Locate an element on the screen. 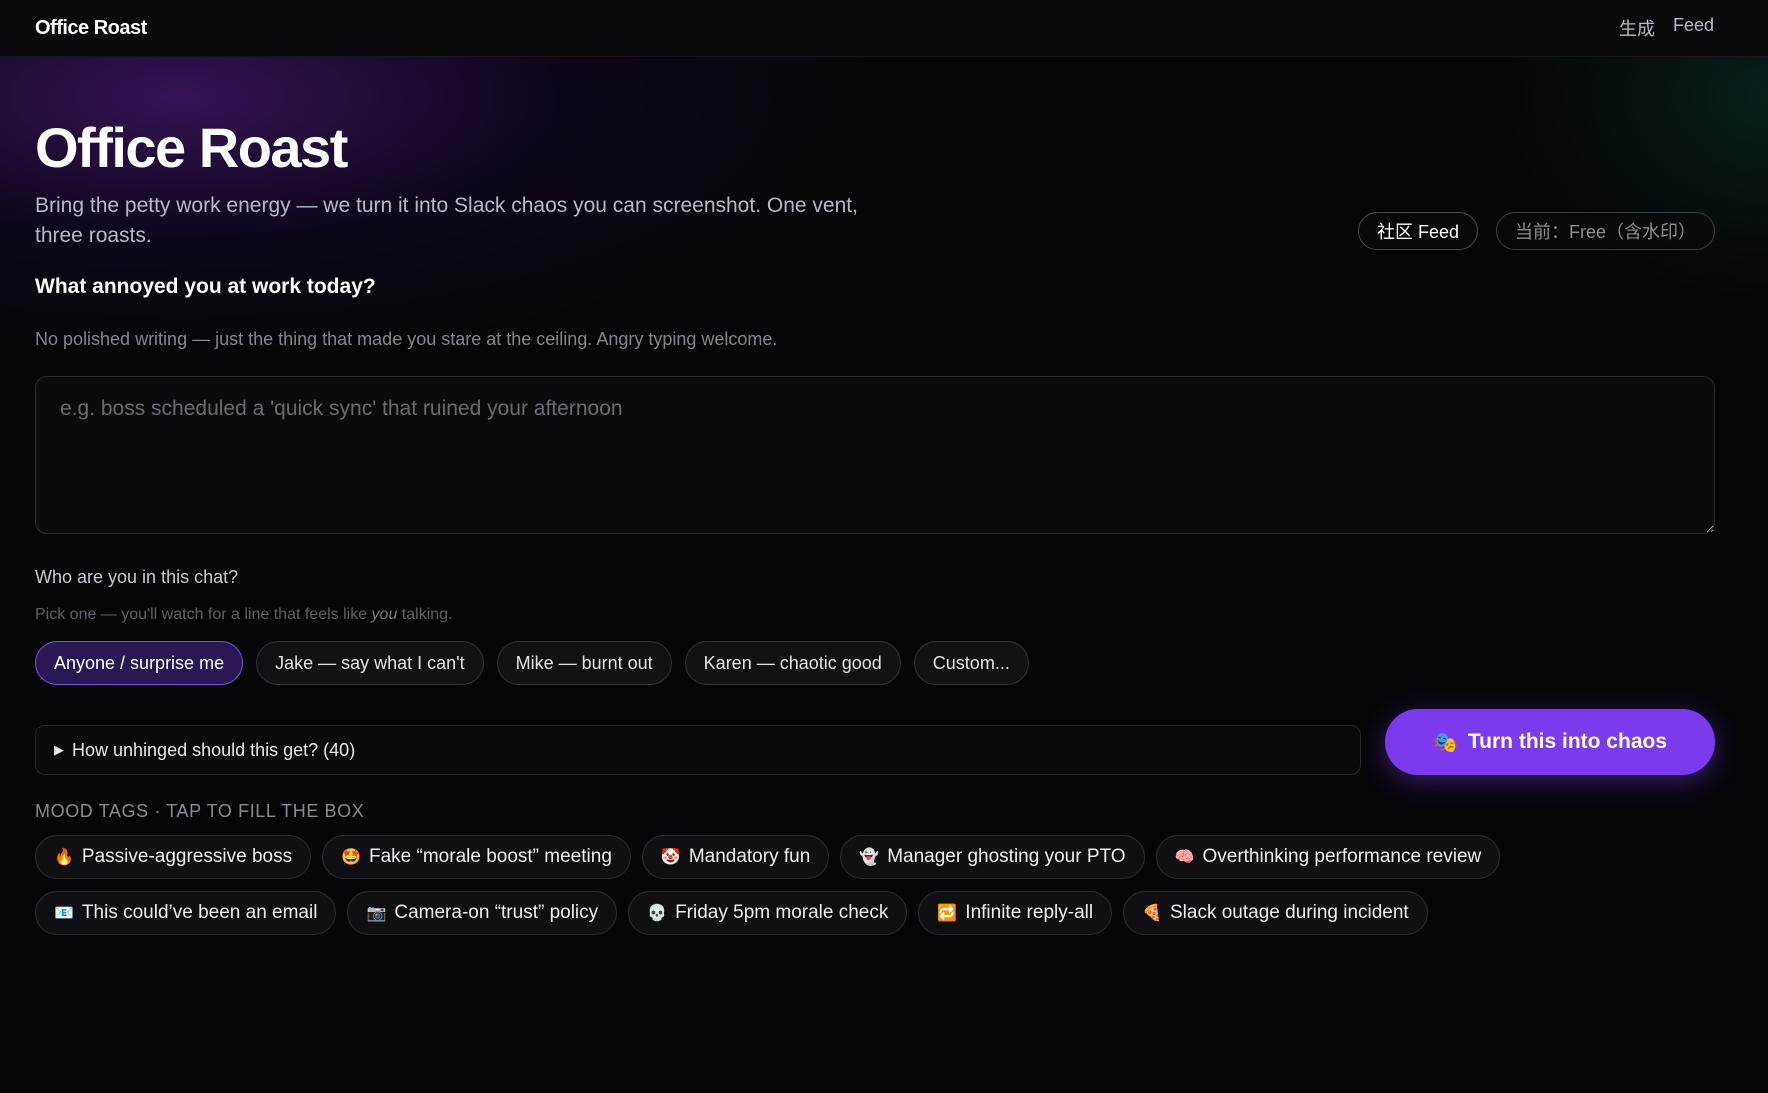 The image size is (1768, 1093). nav-feed: Feed is located at coordinates (1693, 28).